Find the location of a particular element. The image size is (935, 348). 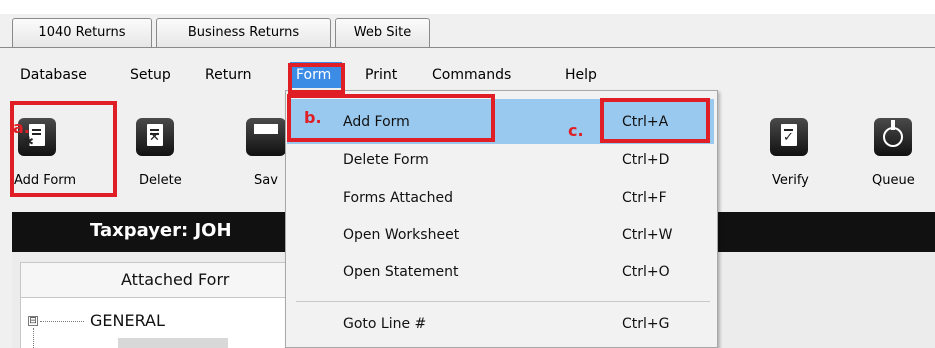

shortcut-goto-line: Ctrl+G is located at coordinates (646, 324).